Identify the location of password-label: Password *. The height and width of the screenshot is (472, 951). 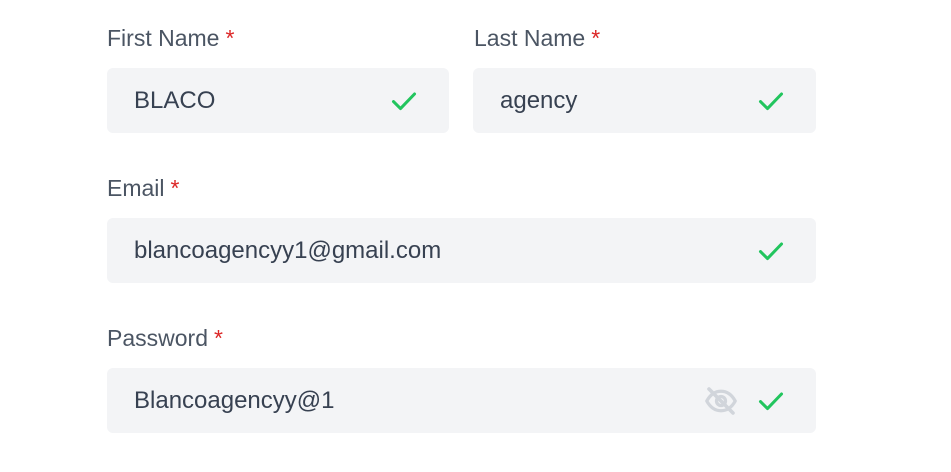
(165, 338).